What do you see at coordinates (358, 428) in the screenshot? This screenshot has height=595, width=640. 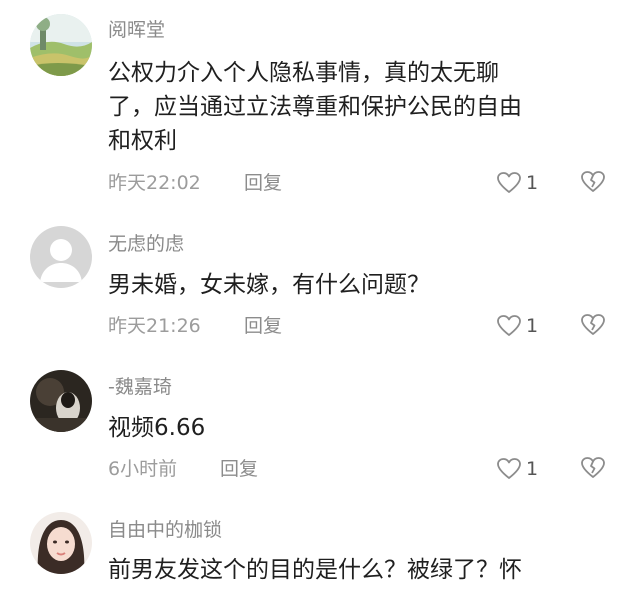 I see `comment-text: 视频6.66` at bounding box center [358, 428].